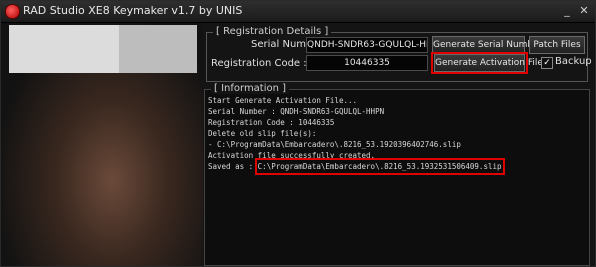 The image size is (596, 267). Describe the element at coordinates (584, 10) in the screenshot. I see `close-button: ✕` at that location.